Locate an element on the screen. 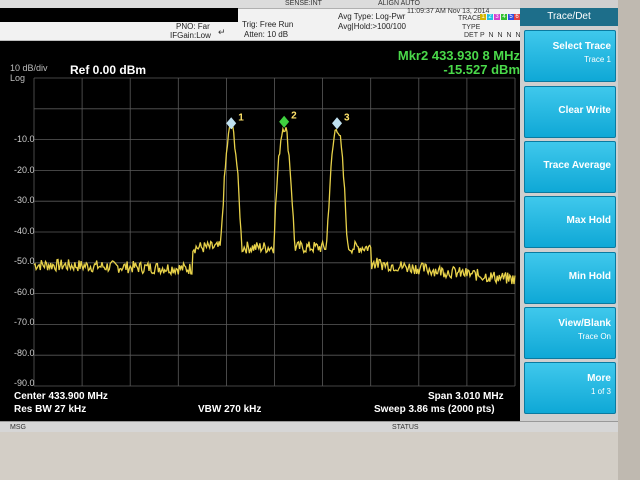 This screenshot has height=480, width=640. clear-write-key: Clear Write is located at coordinates (570, 112).